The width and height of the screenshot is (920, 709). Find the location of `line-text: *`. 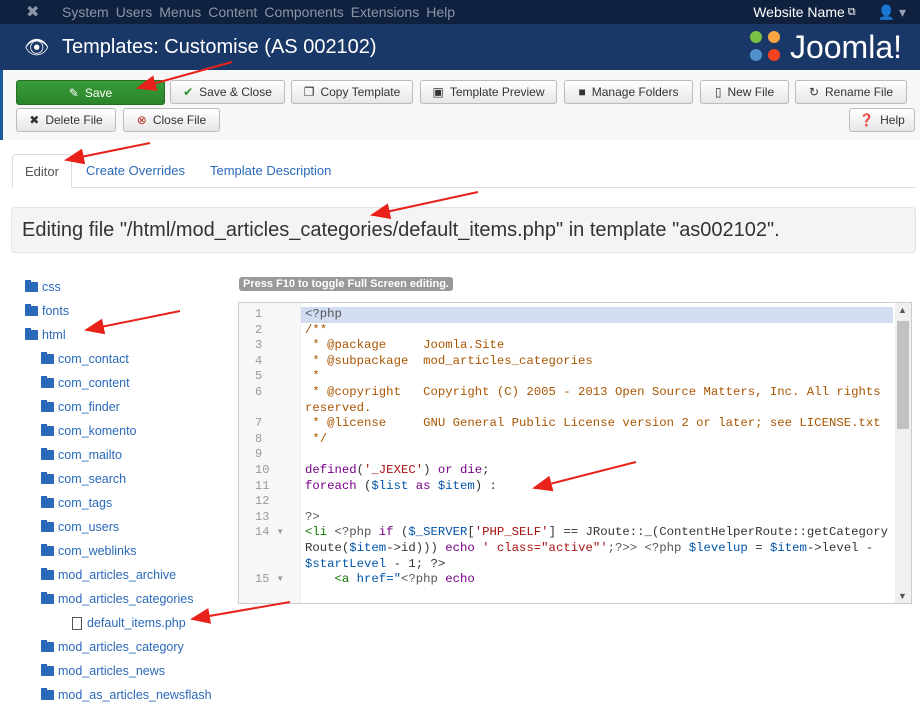

line-text: * is located at coordinates (597, 377).